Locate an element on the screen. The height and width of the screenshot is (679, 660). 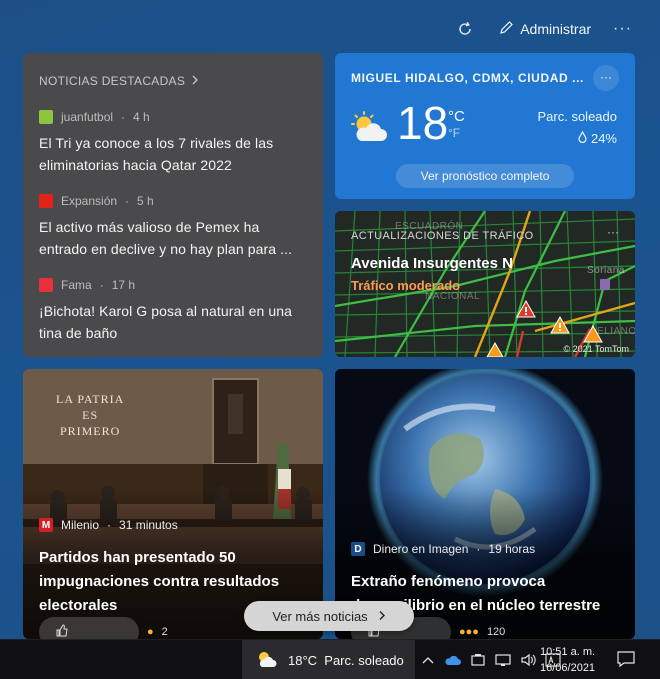
chevron-up-icon is located at coordinates (428, 660).